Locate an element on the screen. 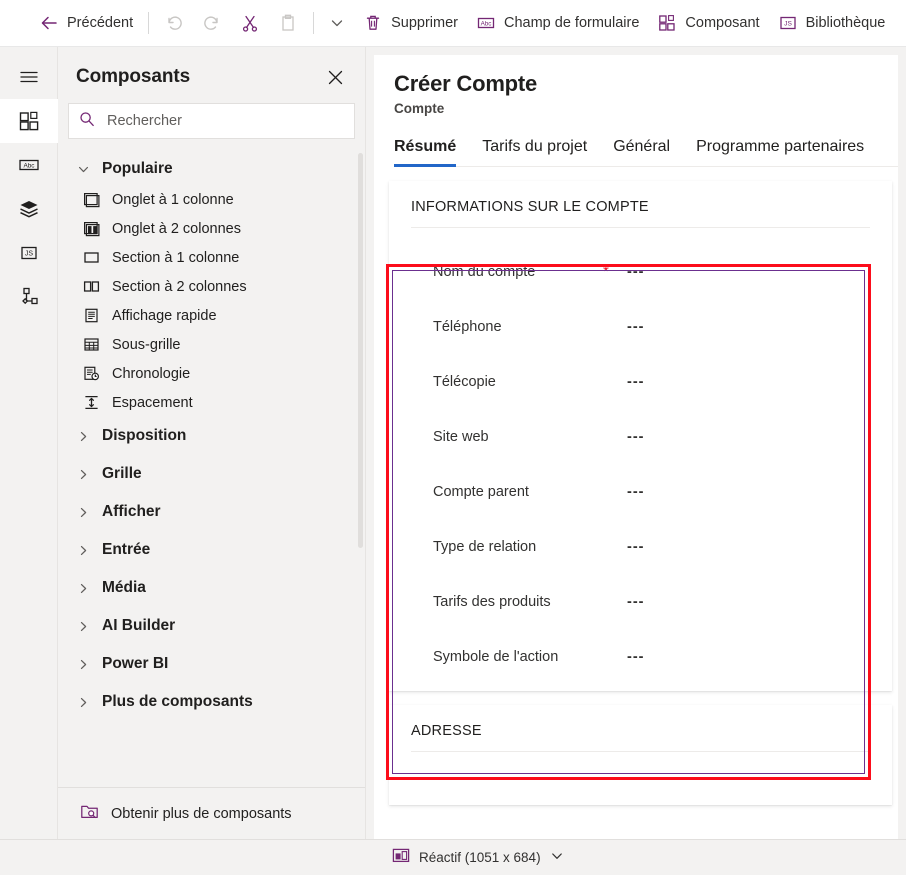 The width and height of the screenshot is (906, 875). component-item-label: Section à 1 colonne is located at coordinates (176, 257).